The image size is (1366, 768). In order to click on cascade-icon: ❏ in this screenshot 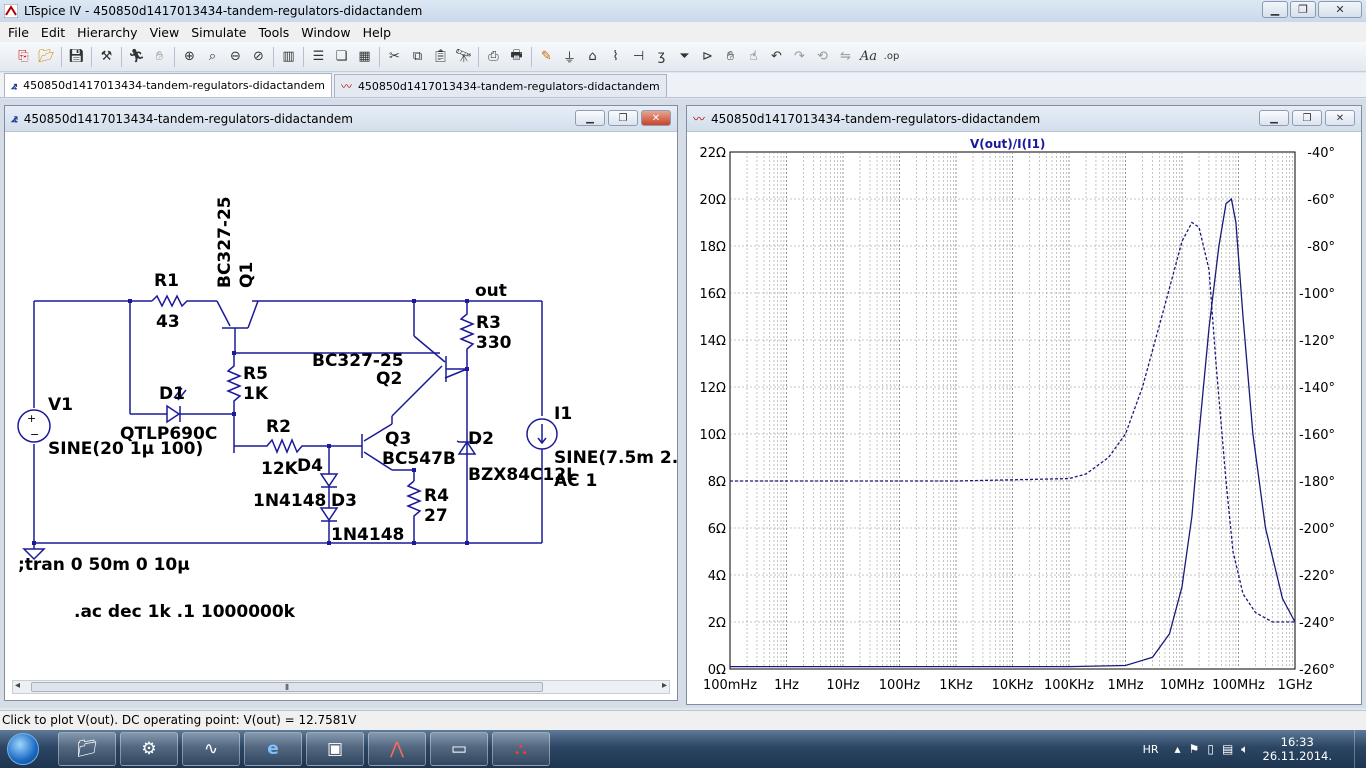, I will do `click(341, 57)`.